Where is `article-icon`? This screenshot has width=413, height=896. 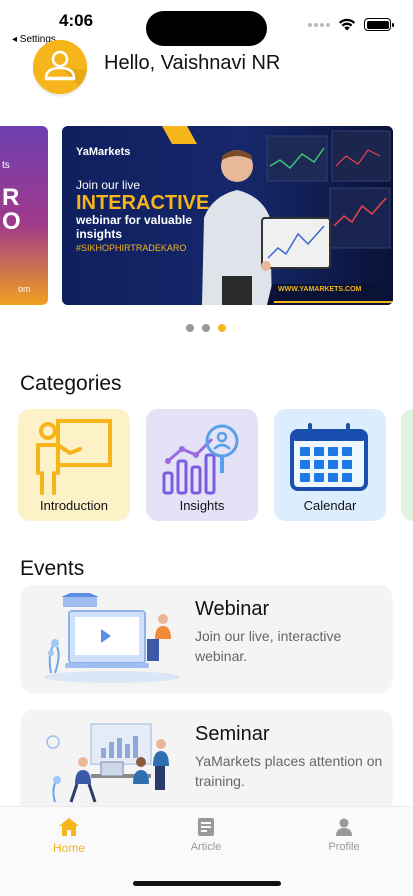 article-icon is located at coordinates (206, 827).